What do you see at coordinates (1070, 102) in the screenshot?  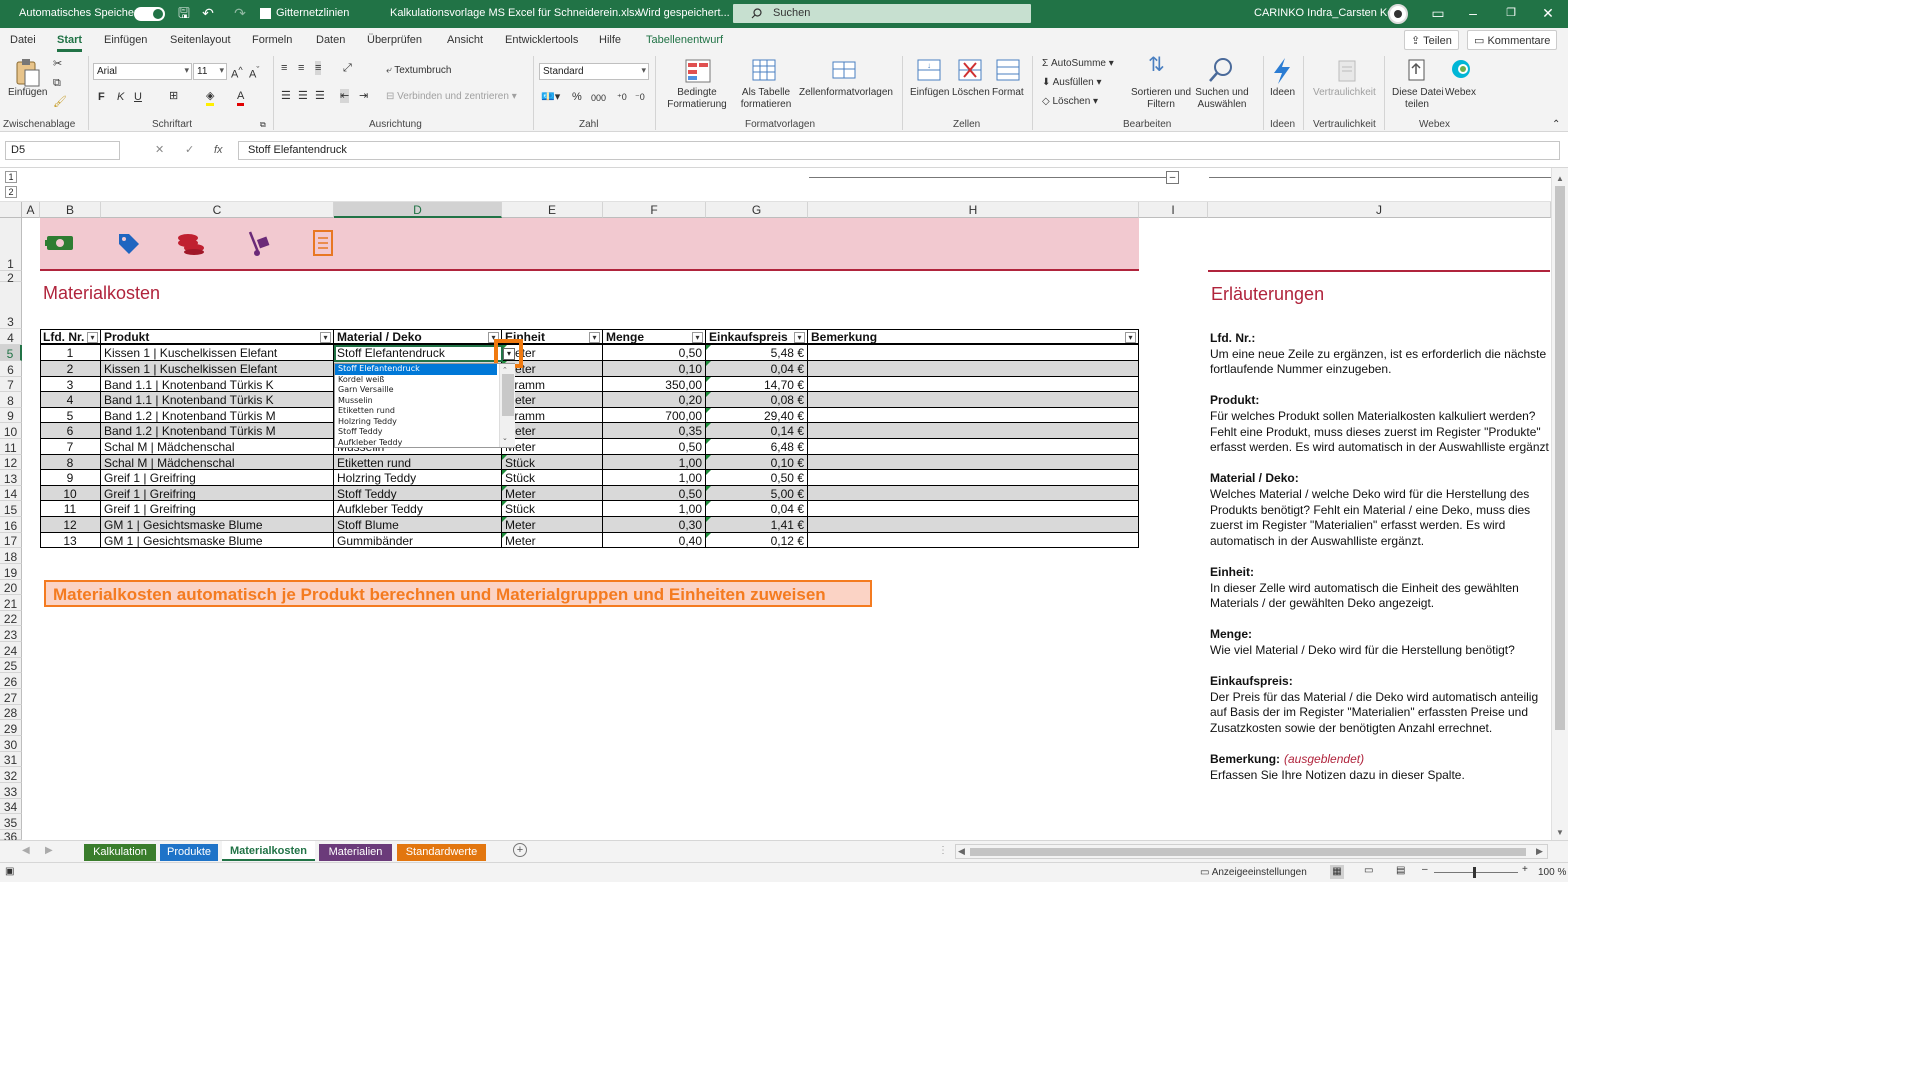 I see `clear-button: ◇ Löschen ▾` at bounding box center [1070, 102].